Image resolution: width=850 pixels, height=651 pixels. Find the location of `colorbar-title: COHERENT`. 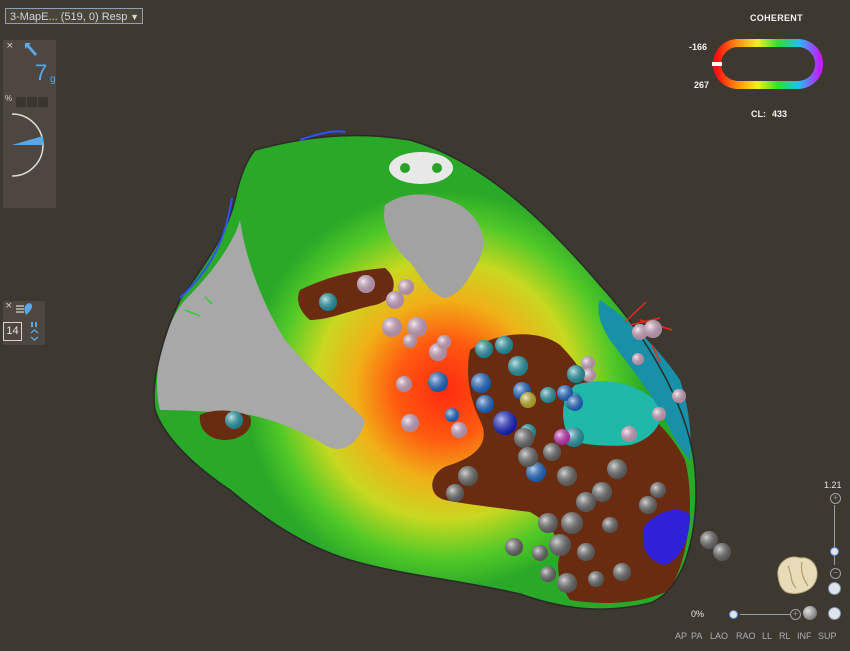

colorbar-title: COHERENT is located at coordinates (776, 18).